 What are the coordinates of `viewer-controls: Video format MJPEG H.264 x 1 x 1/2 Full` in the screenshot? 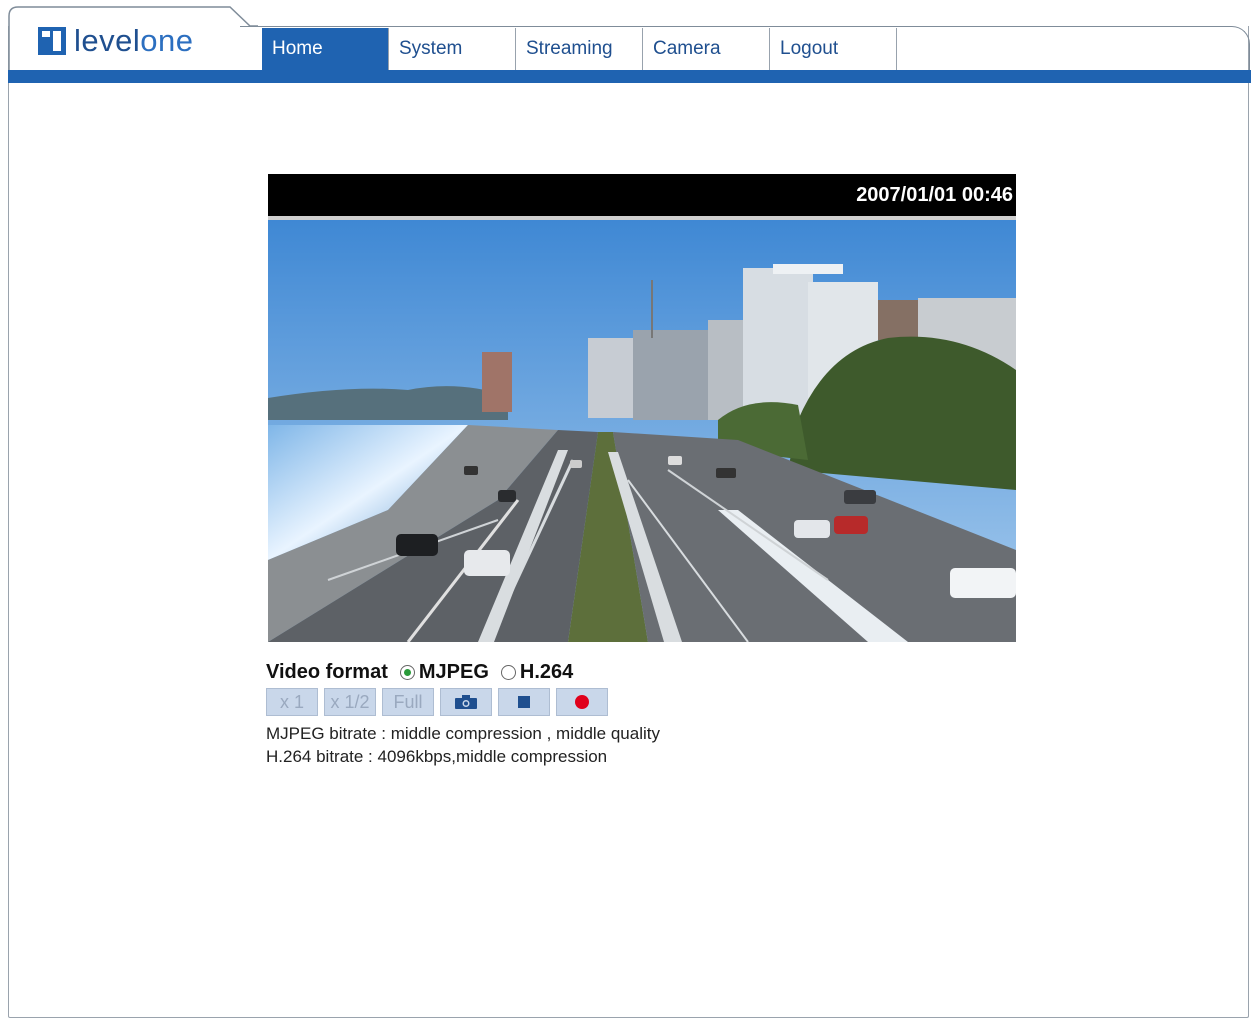 It's located at (463, 713).